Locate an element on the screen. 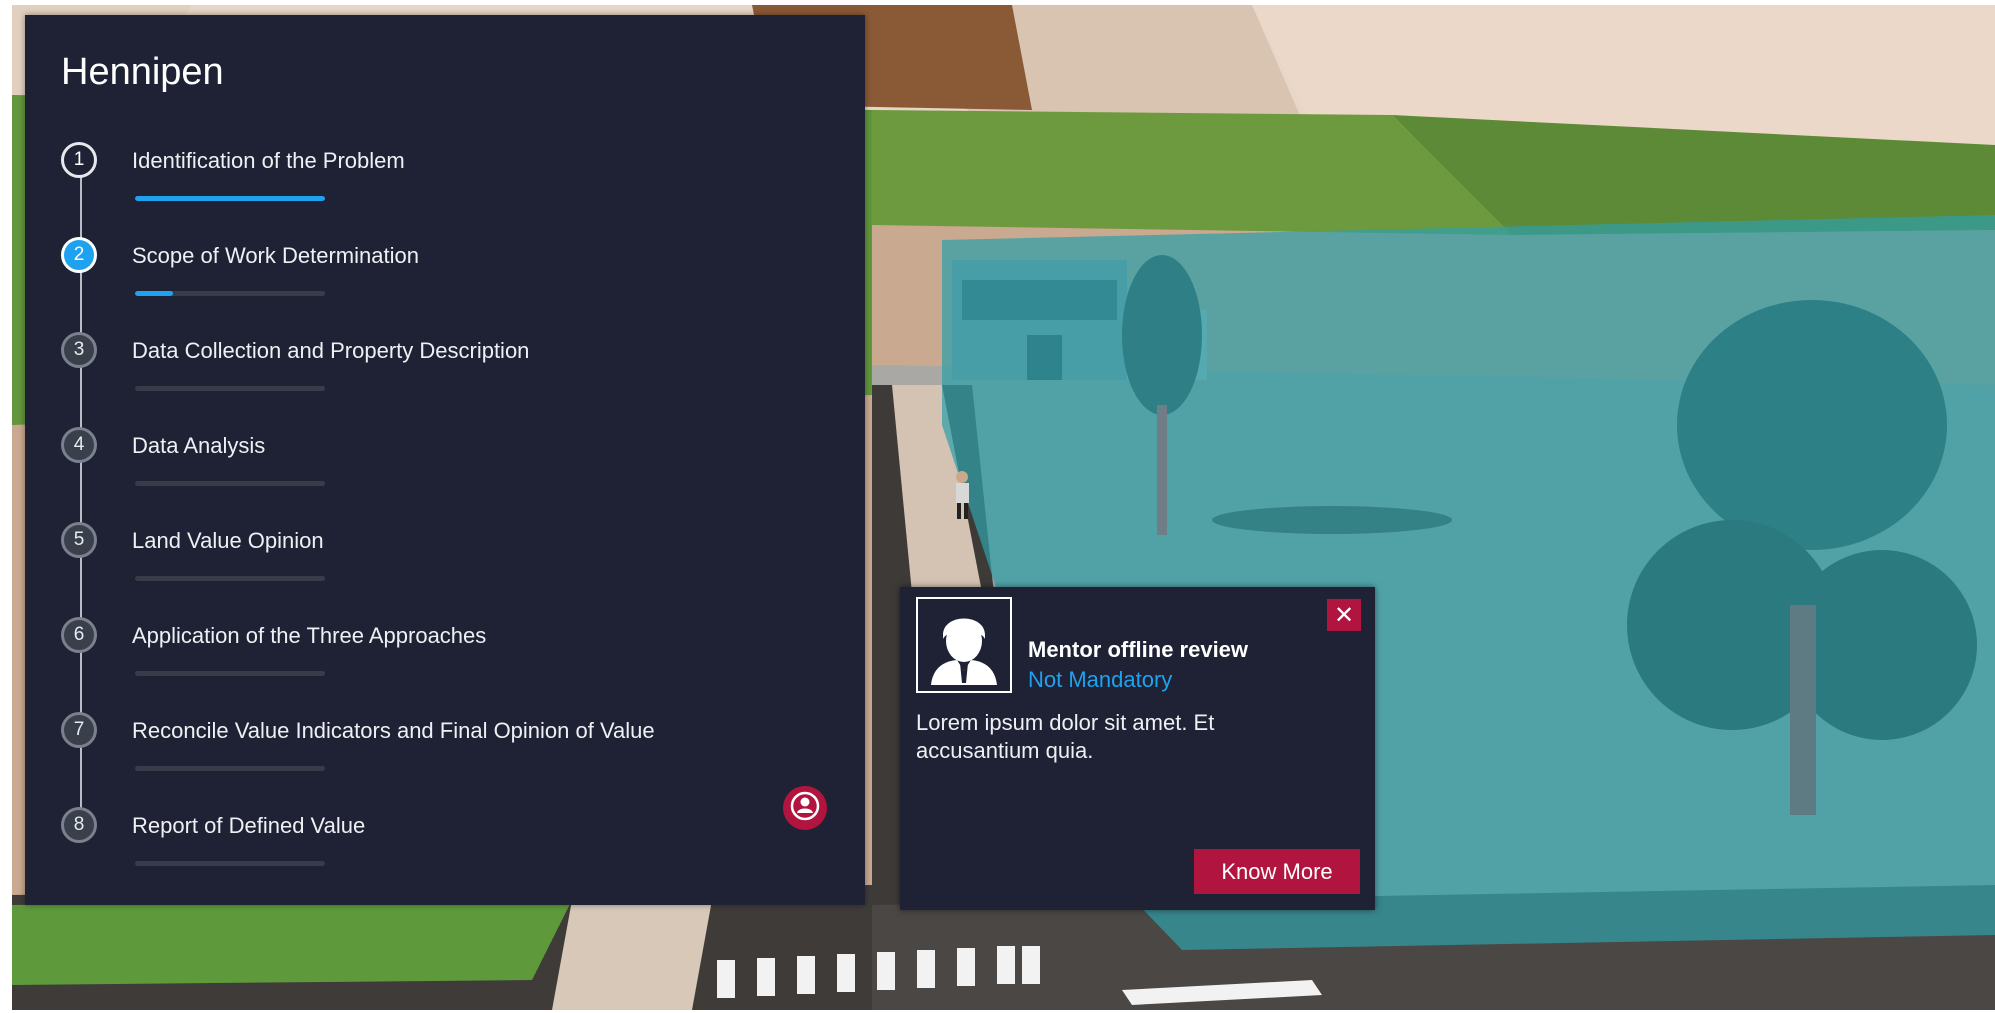 The width and height of the screenshot is (1995, 1013). step-label: Identification of the Problem is located at coordinates (268, 160).